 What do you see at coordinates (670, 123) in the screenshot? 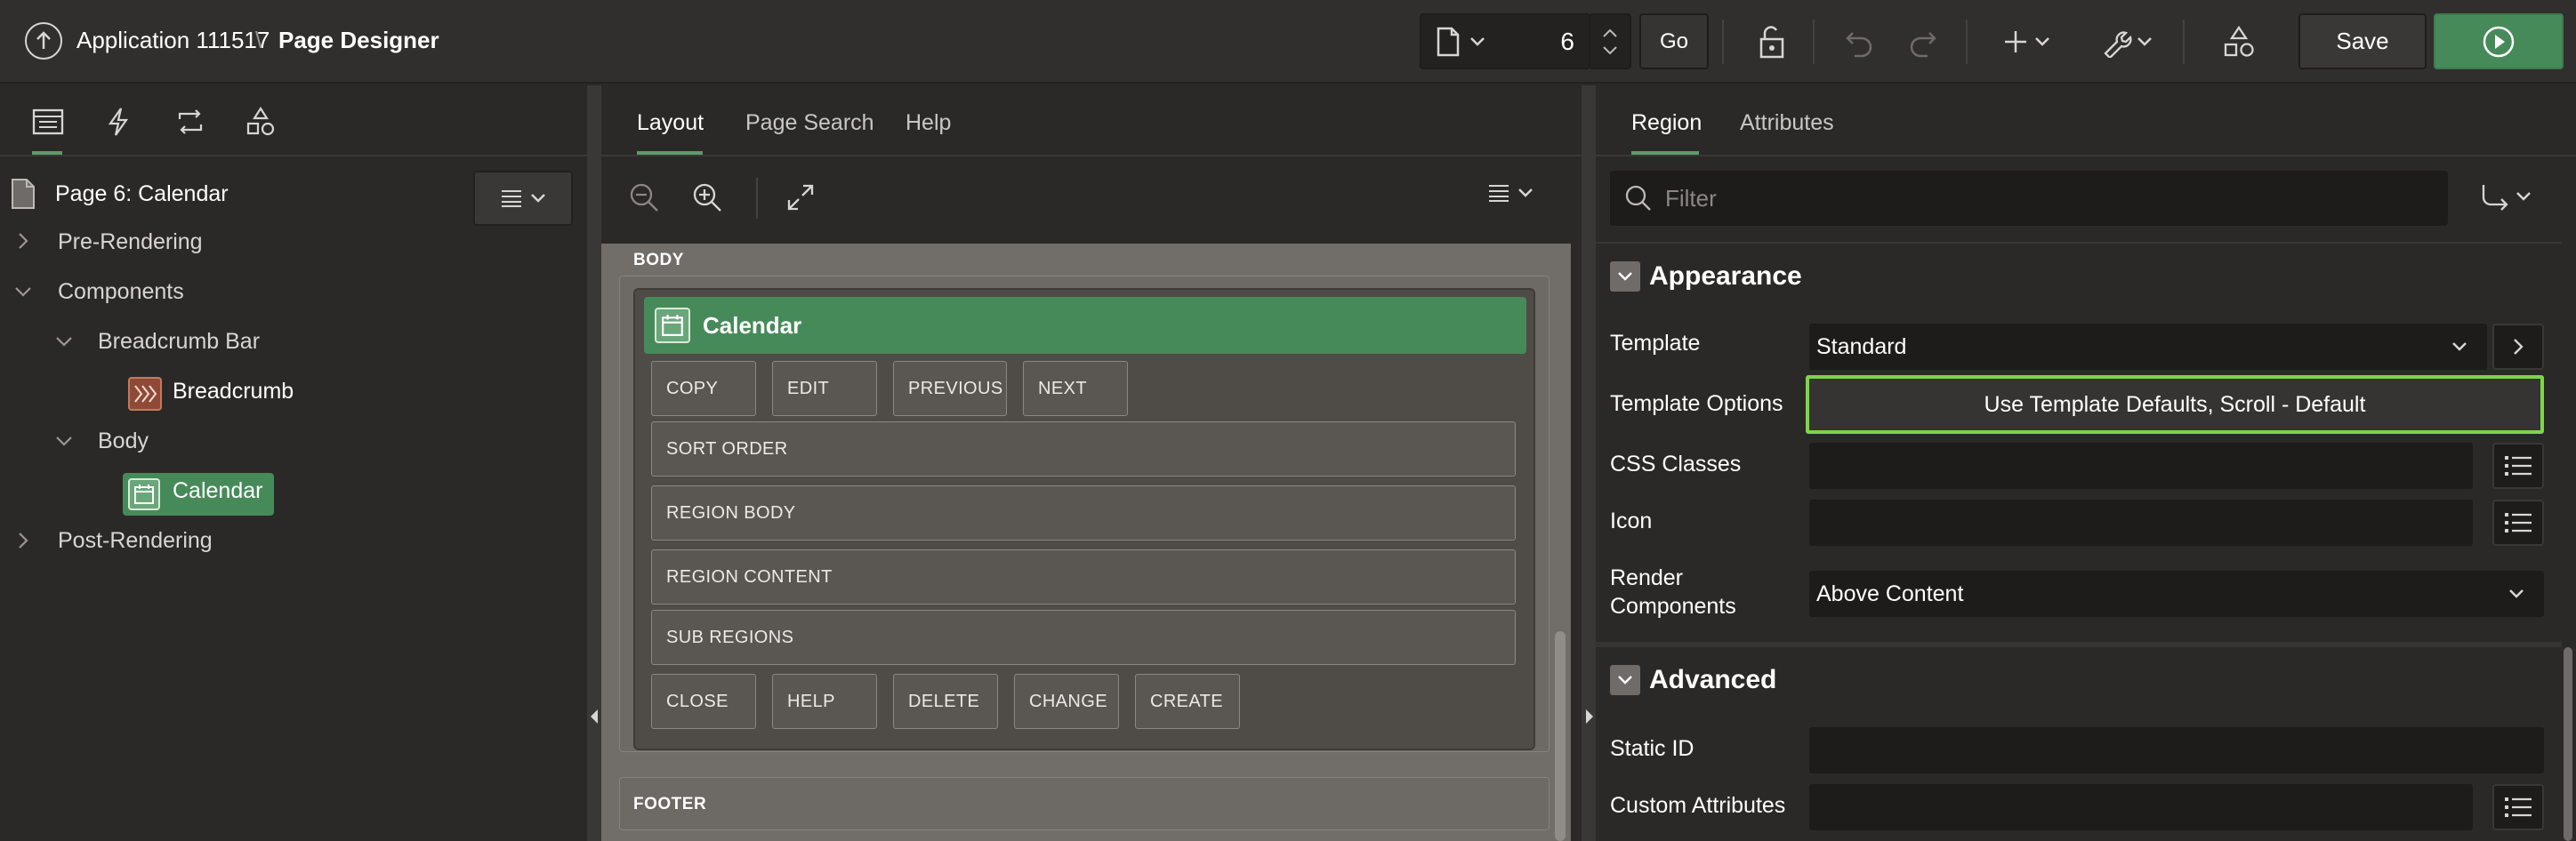
I see `tab-layout: Layout` at bounding box center [670, 123].